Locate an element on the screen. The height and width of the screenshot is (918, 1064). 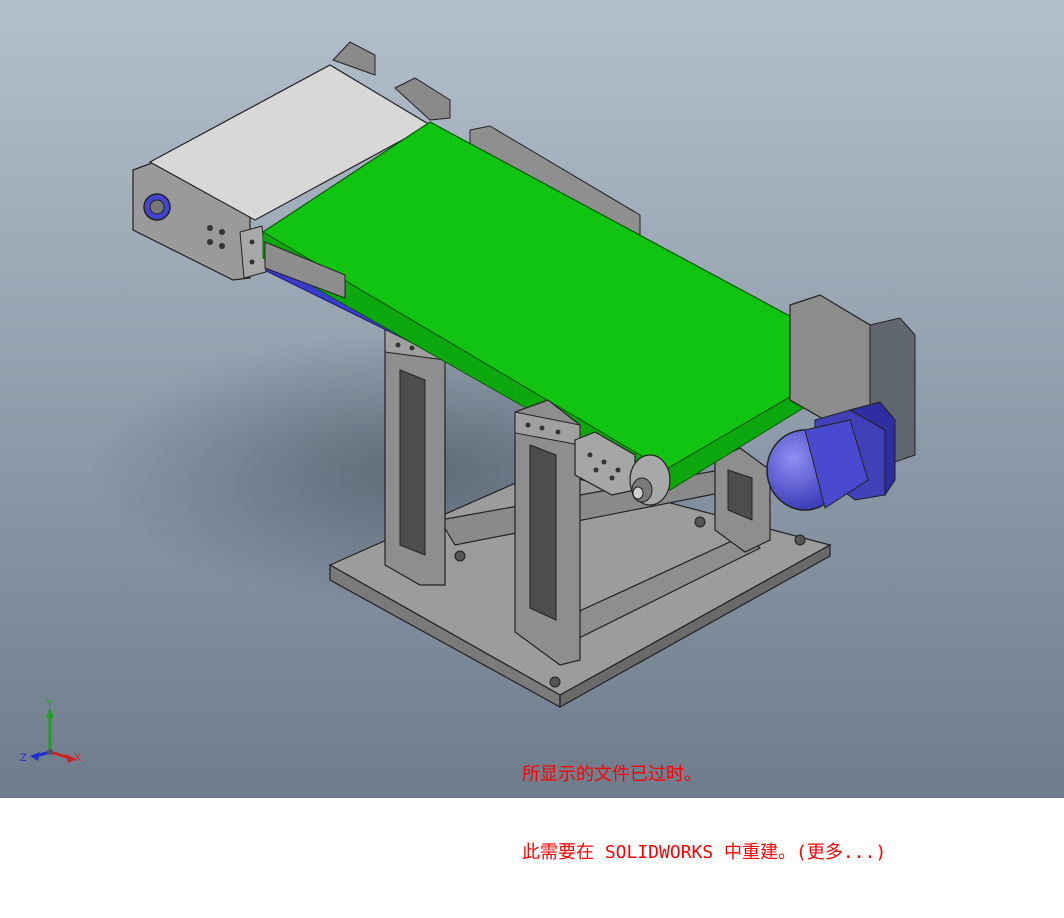
support-leg-rear is located at coordinates (415, 451).